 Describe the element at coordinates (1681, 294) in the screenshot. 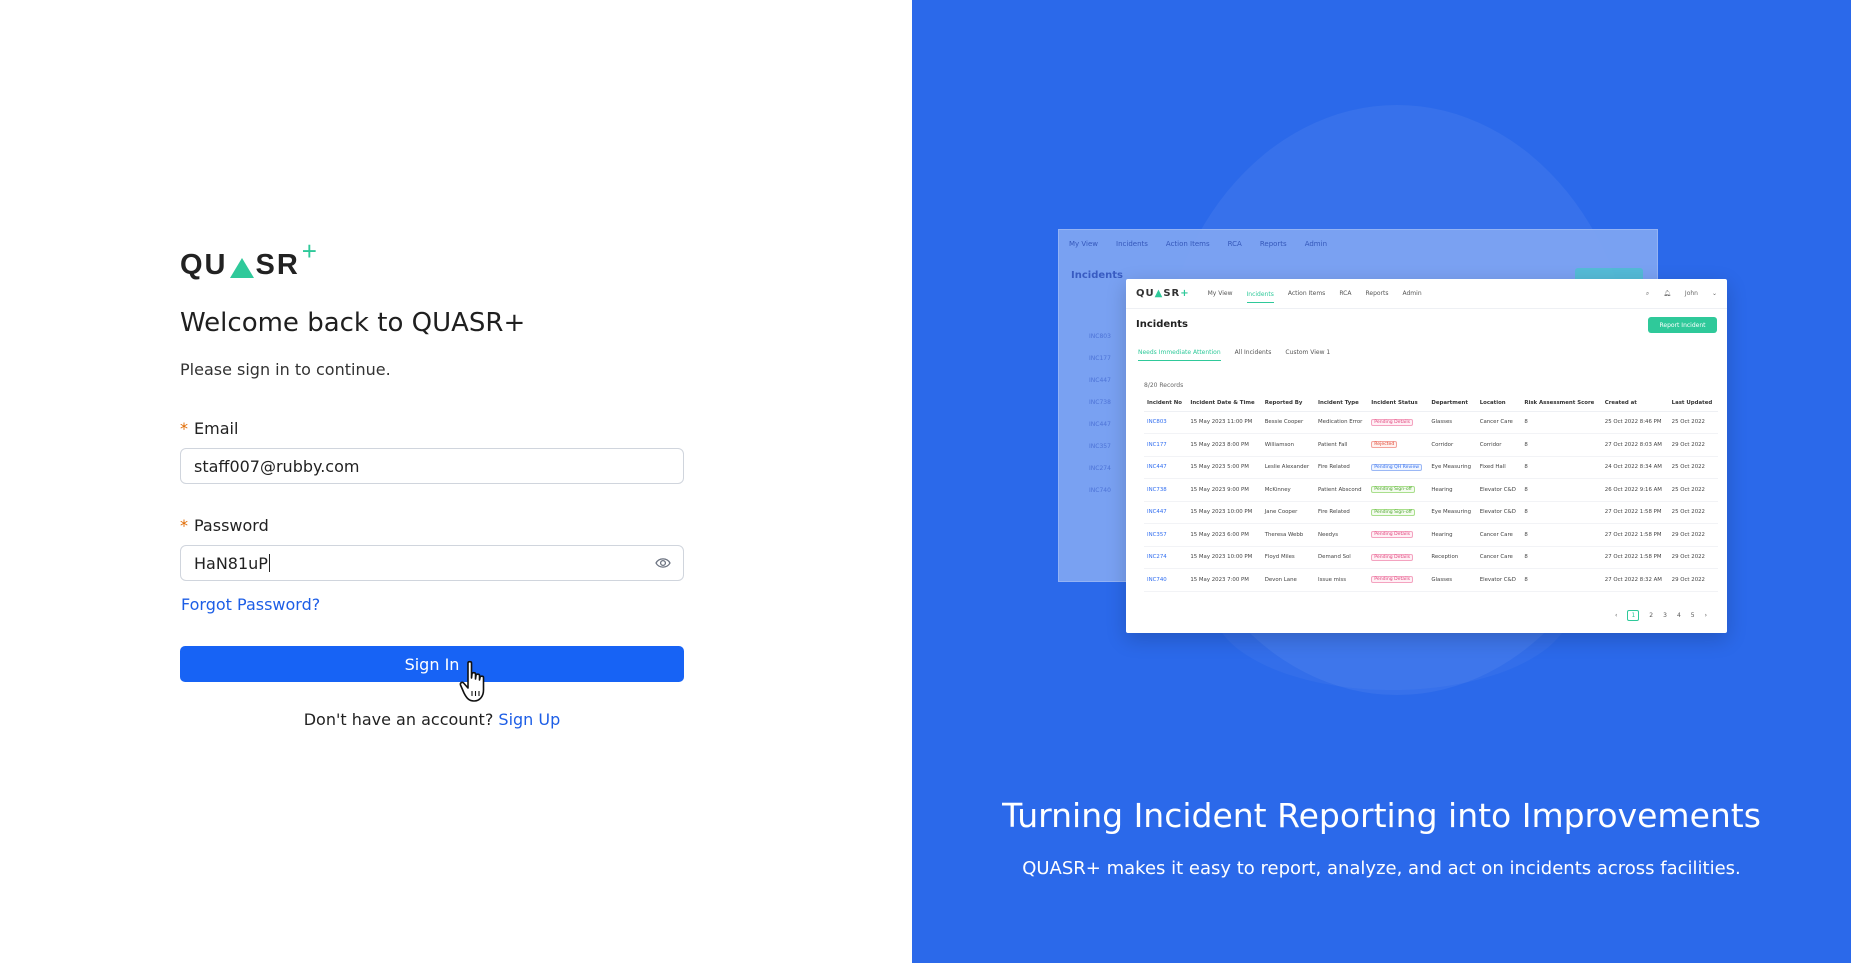

I see `preview-nav-right: ⌕ 🔔︎ John ⌄` at that location.